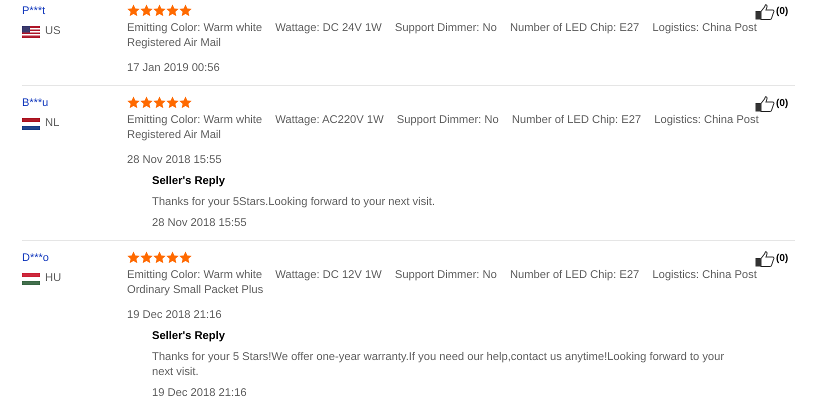  What do you see at coordinates (199, 223) in the screenshot?
I see `reply-date: 28 Nov 2018 15:55` at bounding box center [199, 223].